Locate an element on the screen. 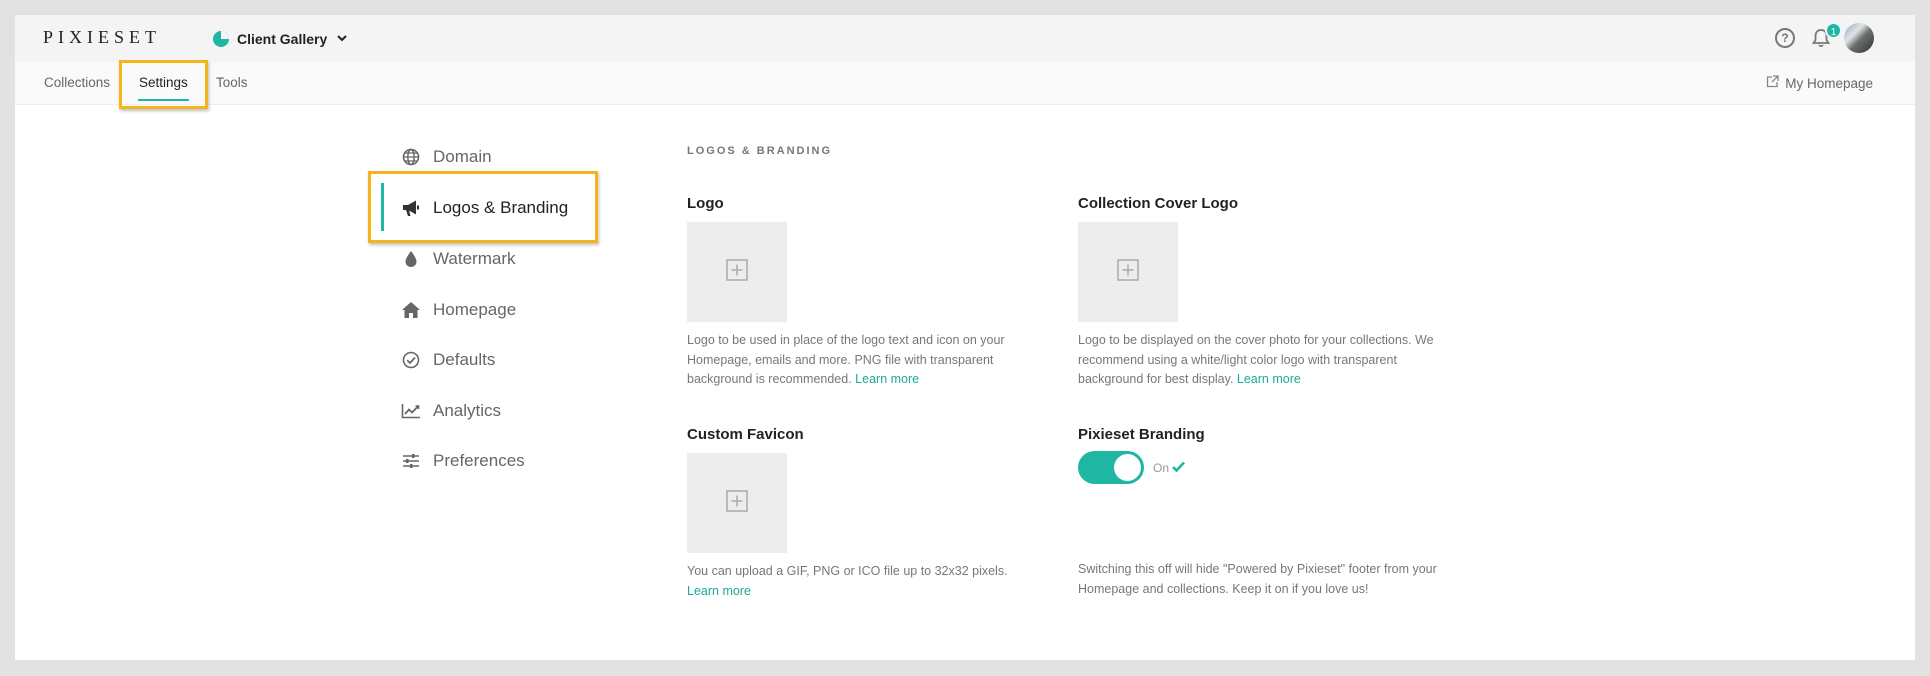 This screenshot has height=676, width=1930. branding-label: Pixieset Branding is located at coordinates (1141, 434).